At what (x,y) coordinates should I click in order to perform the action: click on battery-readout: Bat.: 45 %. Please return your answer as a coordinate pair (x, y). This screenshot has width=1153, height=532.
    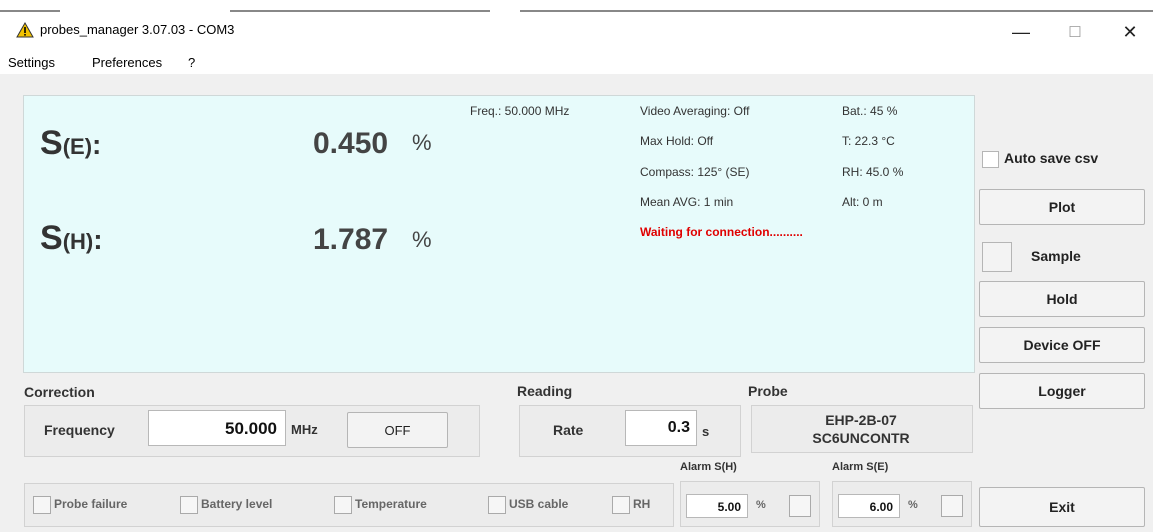
    Looking at the image, I should click on (870, 111).